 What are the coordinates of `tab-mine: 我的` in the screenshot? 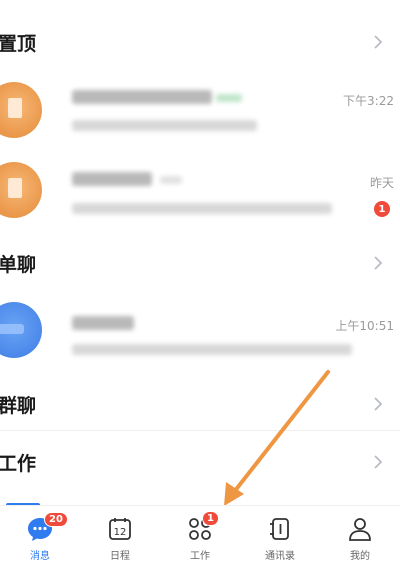 It's located at (360, 535).